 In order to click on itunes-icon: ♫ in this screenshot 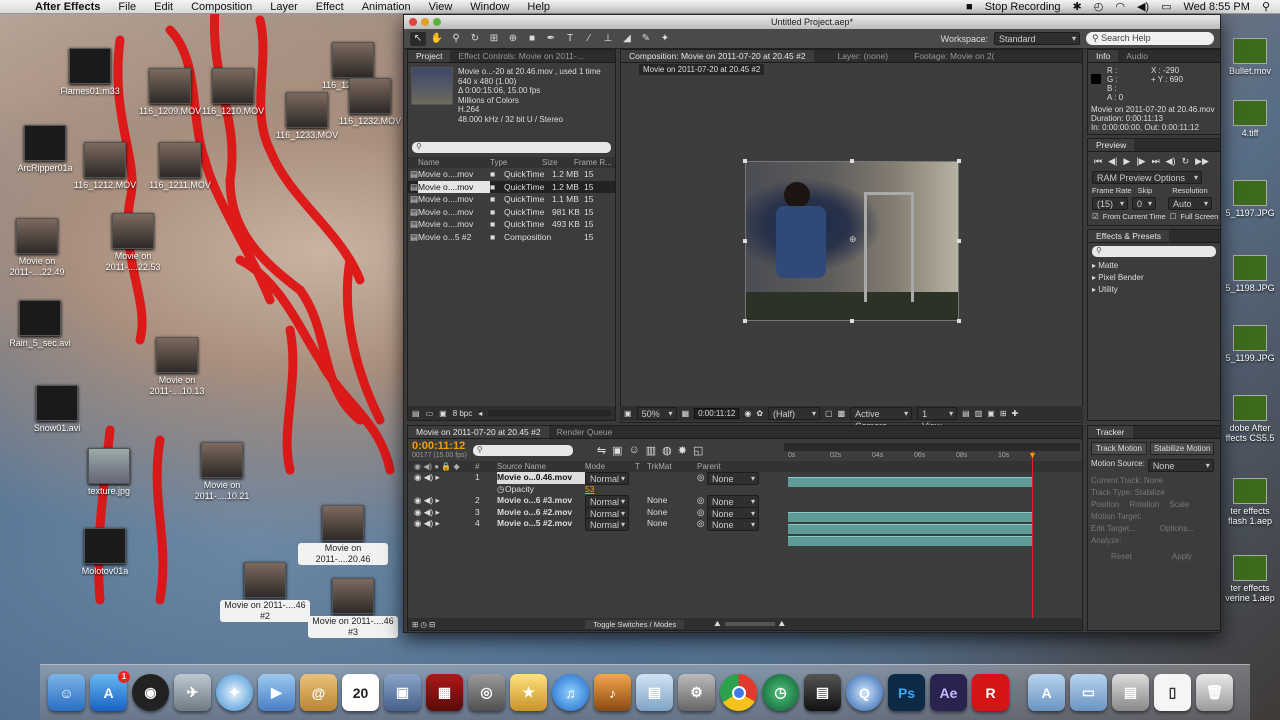, I will do `click(570, 692)`.